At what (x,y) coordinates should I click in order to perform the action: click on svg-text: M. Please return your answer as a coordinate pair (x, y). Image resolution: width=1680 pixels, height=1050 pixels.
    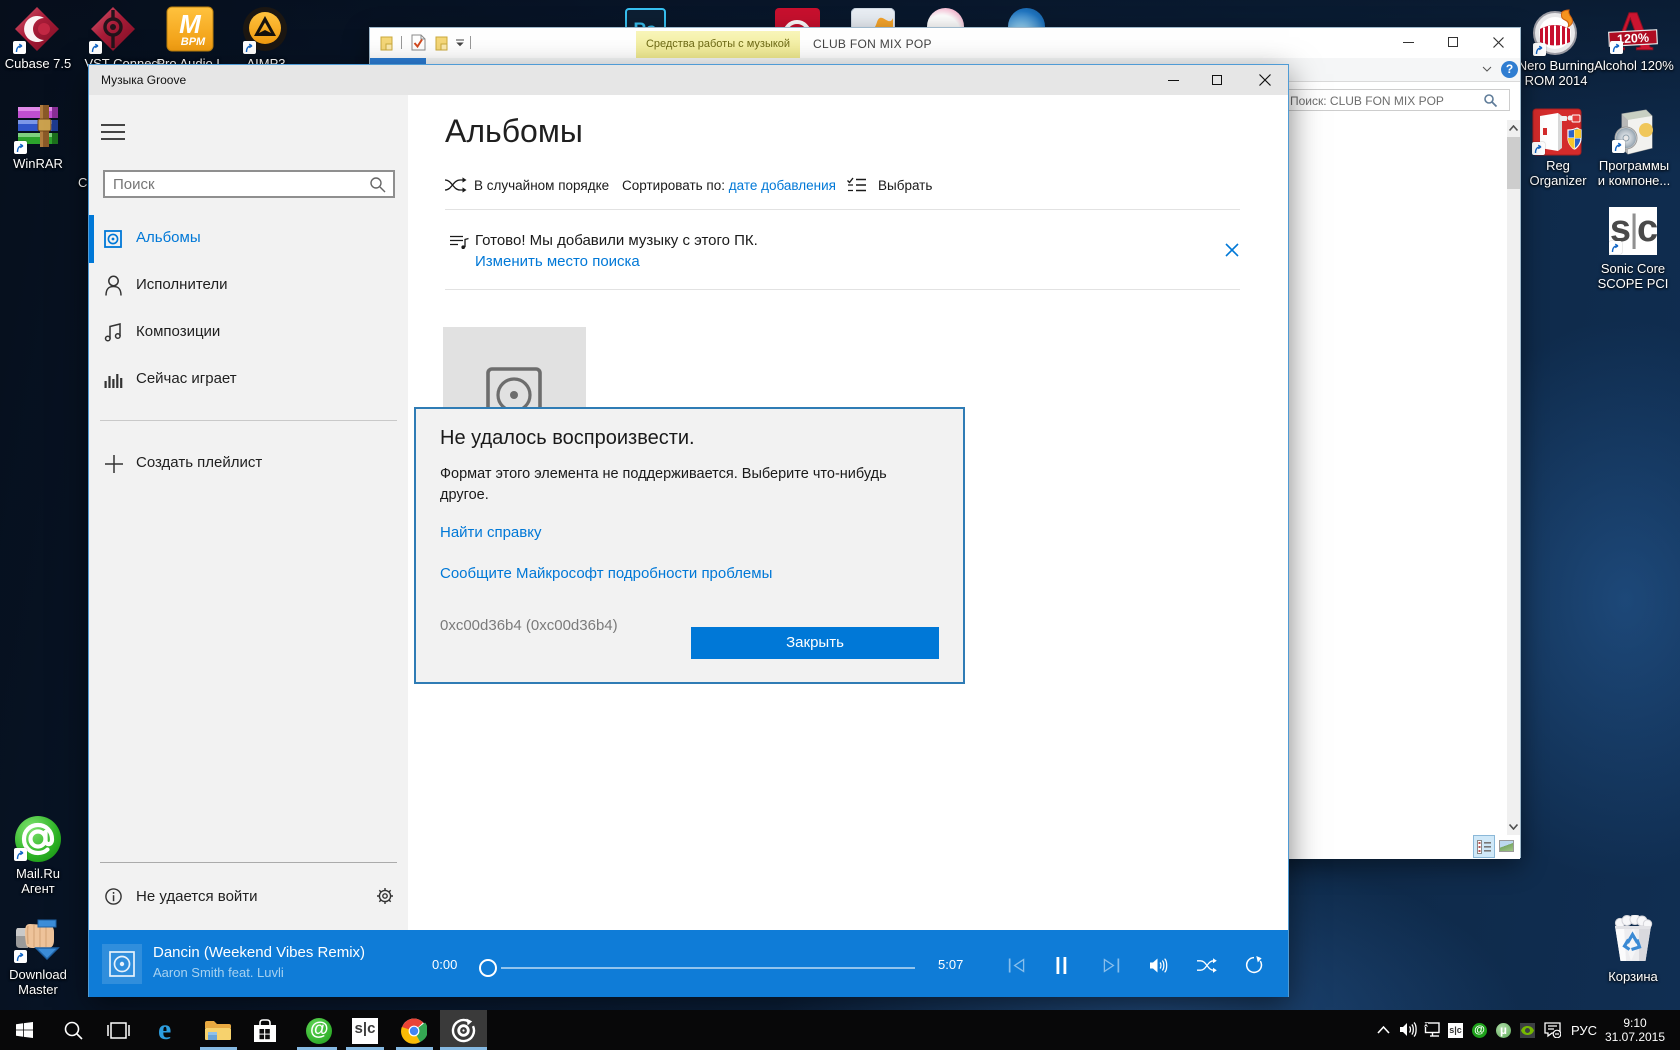
    Looking at the image, I should click on (190, 24).